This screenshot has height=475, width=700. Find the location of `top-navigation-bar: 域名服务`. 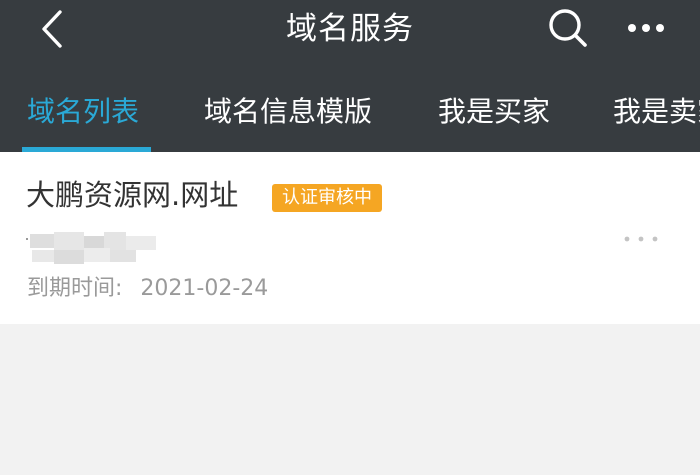

top-navigation-bar: 域名服务 is located at coordinates (350, 31).